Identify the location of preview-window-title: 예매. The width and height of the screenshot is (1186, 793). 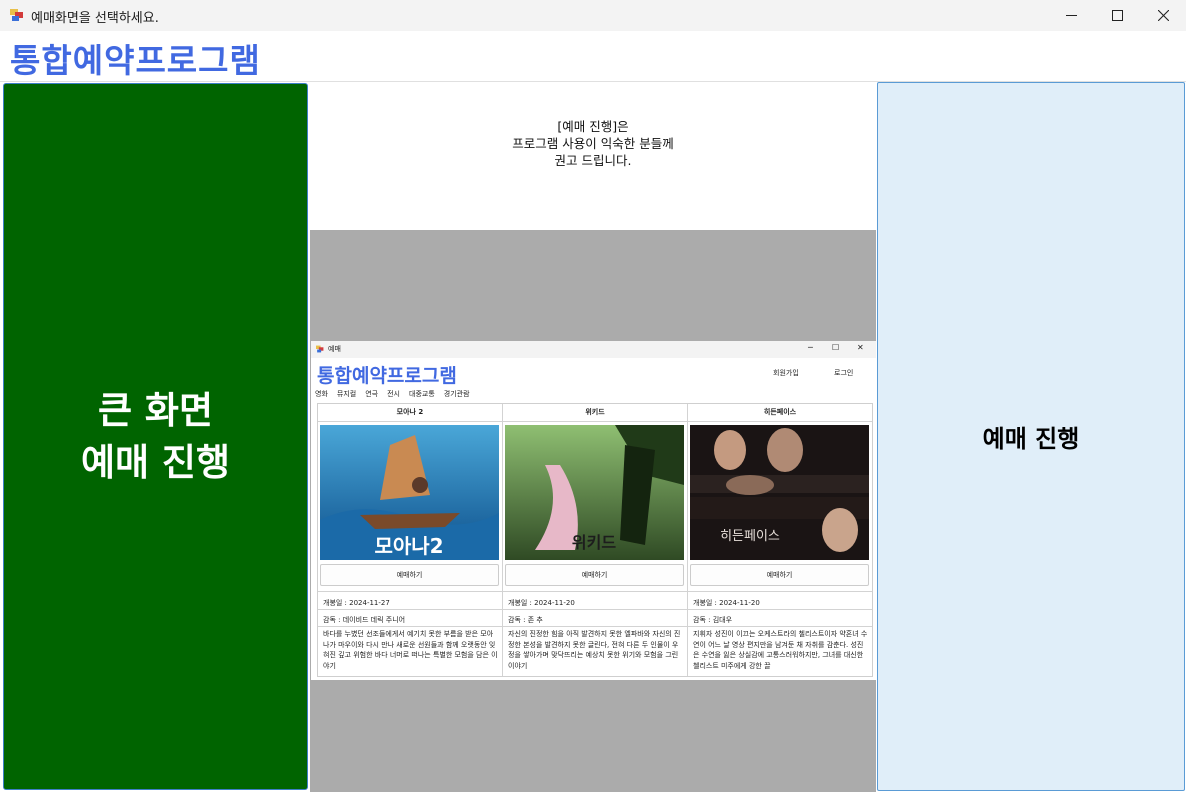
(334, 349).